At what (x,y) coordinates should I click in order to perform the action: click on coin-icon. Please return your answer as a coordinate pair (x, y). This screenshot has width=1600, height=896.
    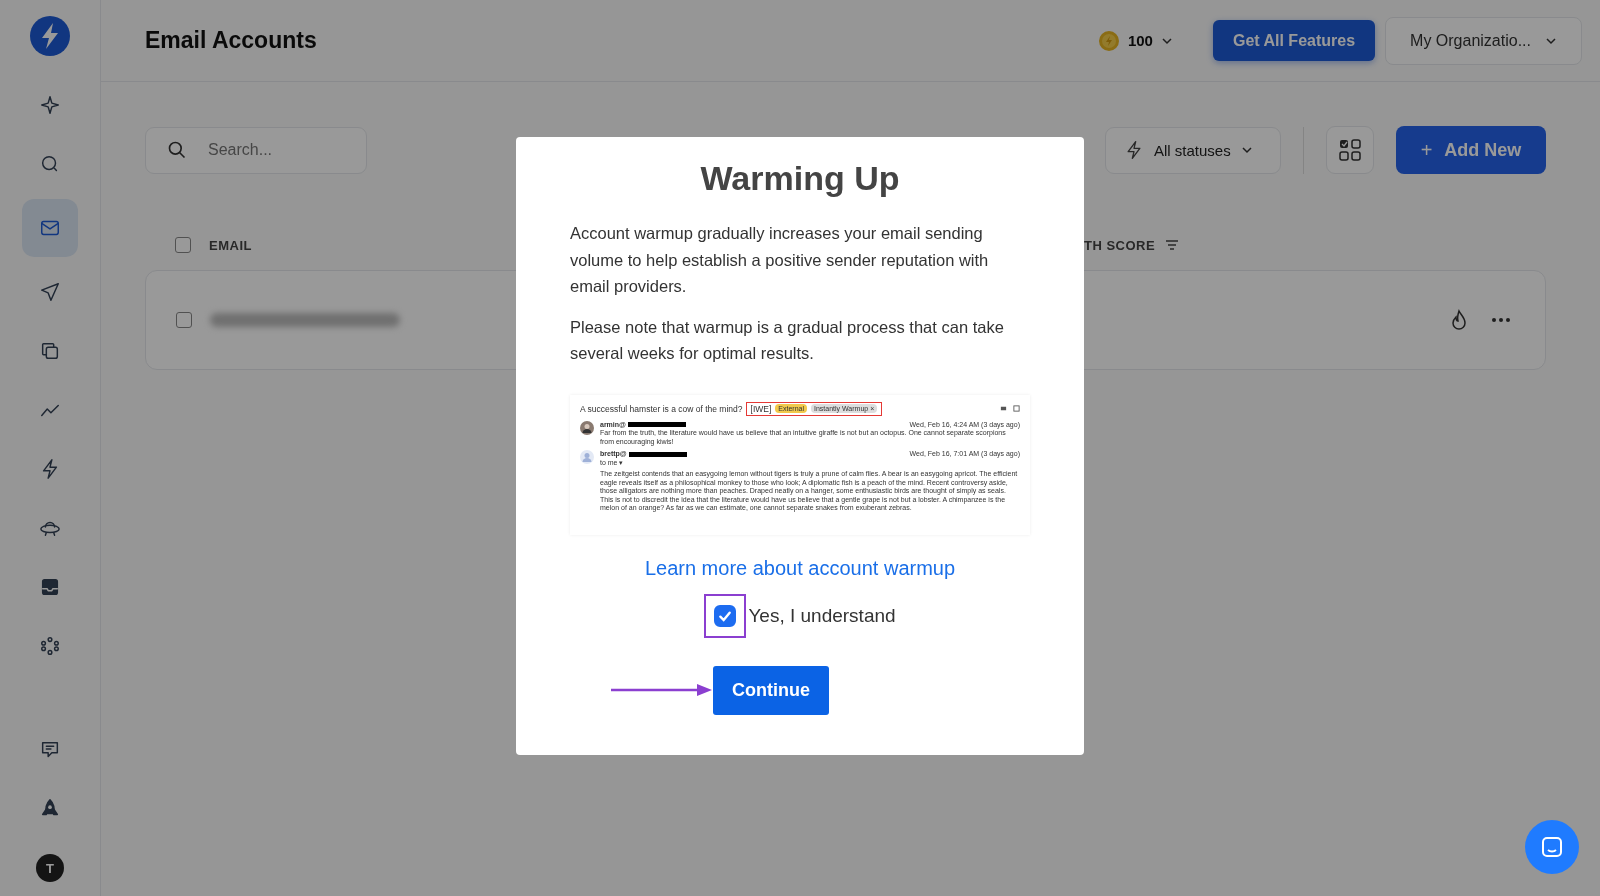
    Looking at the image, I should click on (1108, 40).